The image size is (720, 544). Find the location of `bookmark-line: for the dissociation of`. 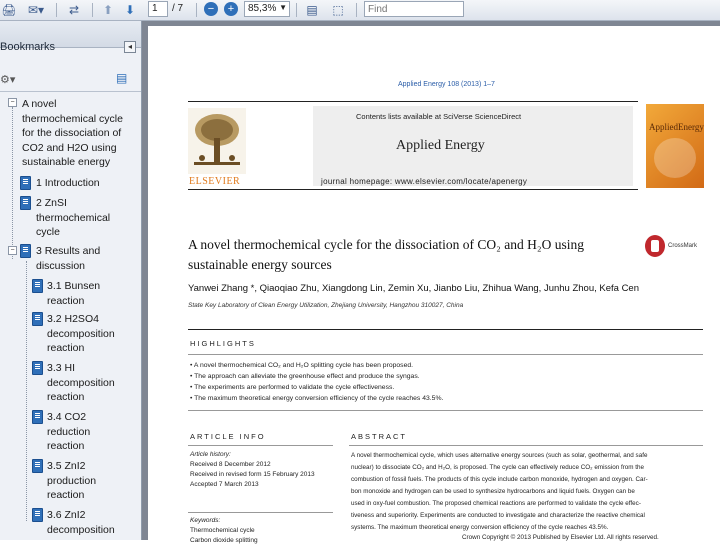

bookmark-line: for the dissociation of is located at coordinates (72, 133).